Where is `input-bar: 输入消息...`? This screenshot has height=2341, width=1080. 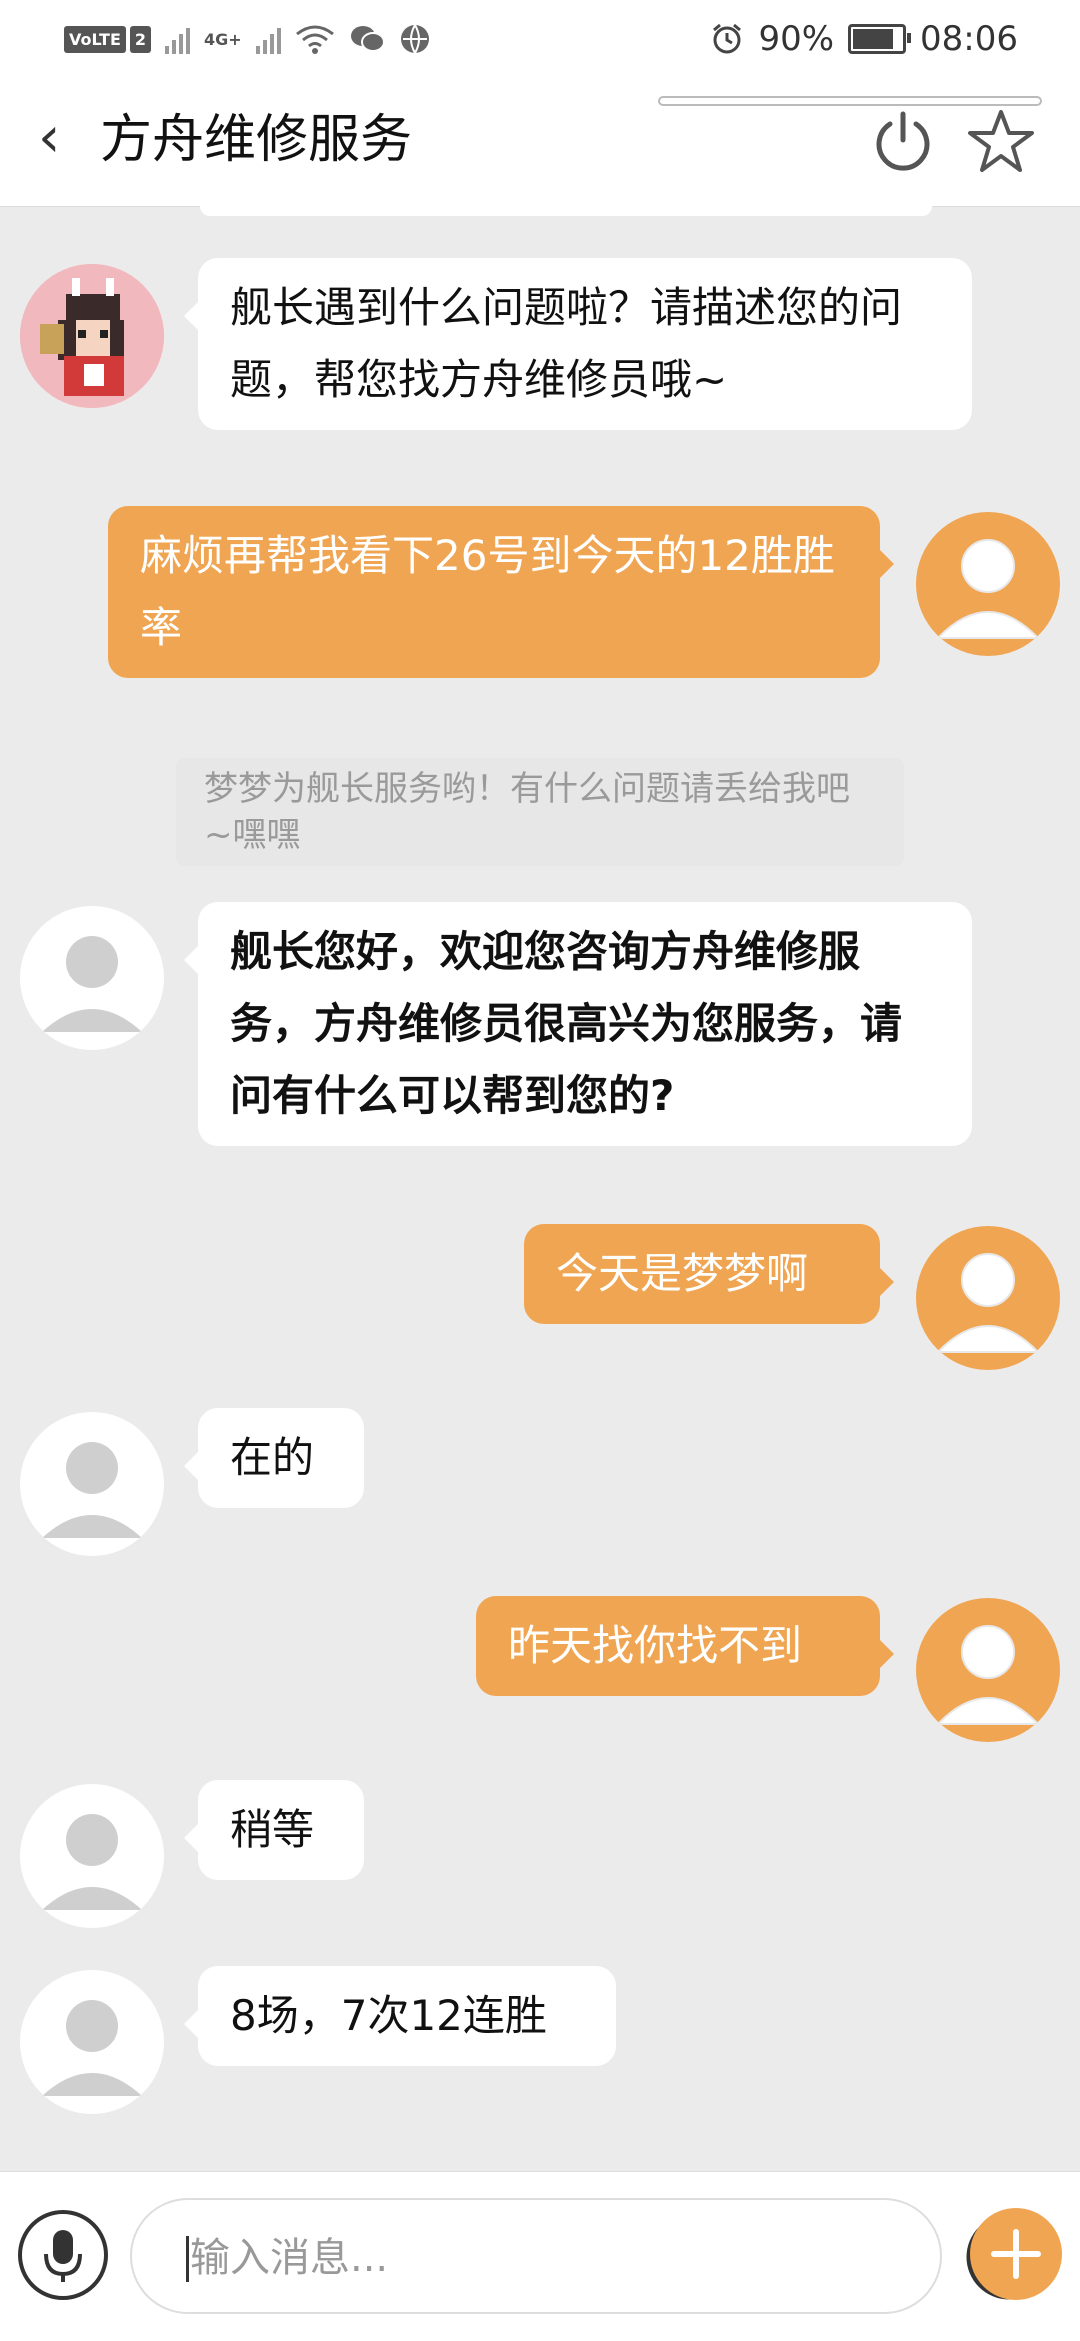
input-bar: 输入消息... is located at coordinates (540, 2256).